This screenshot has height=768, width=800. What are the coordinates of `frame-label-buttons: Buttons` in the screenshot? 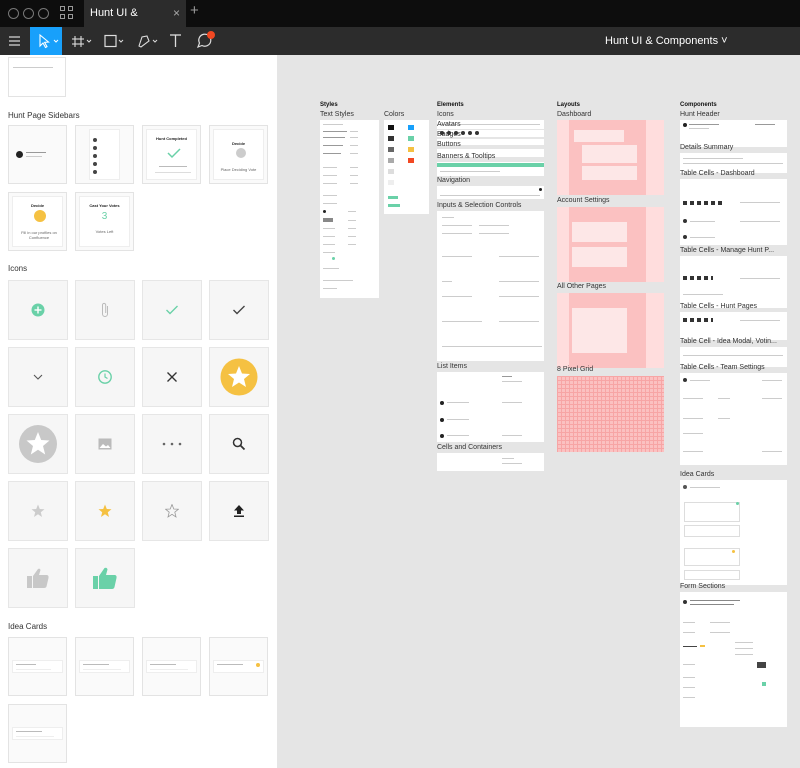 It's located at (449, 144).